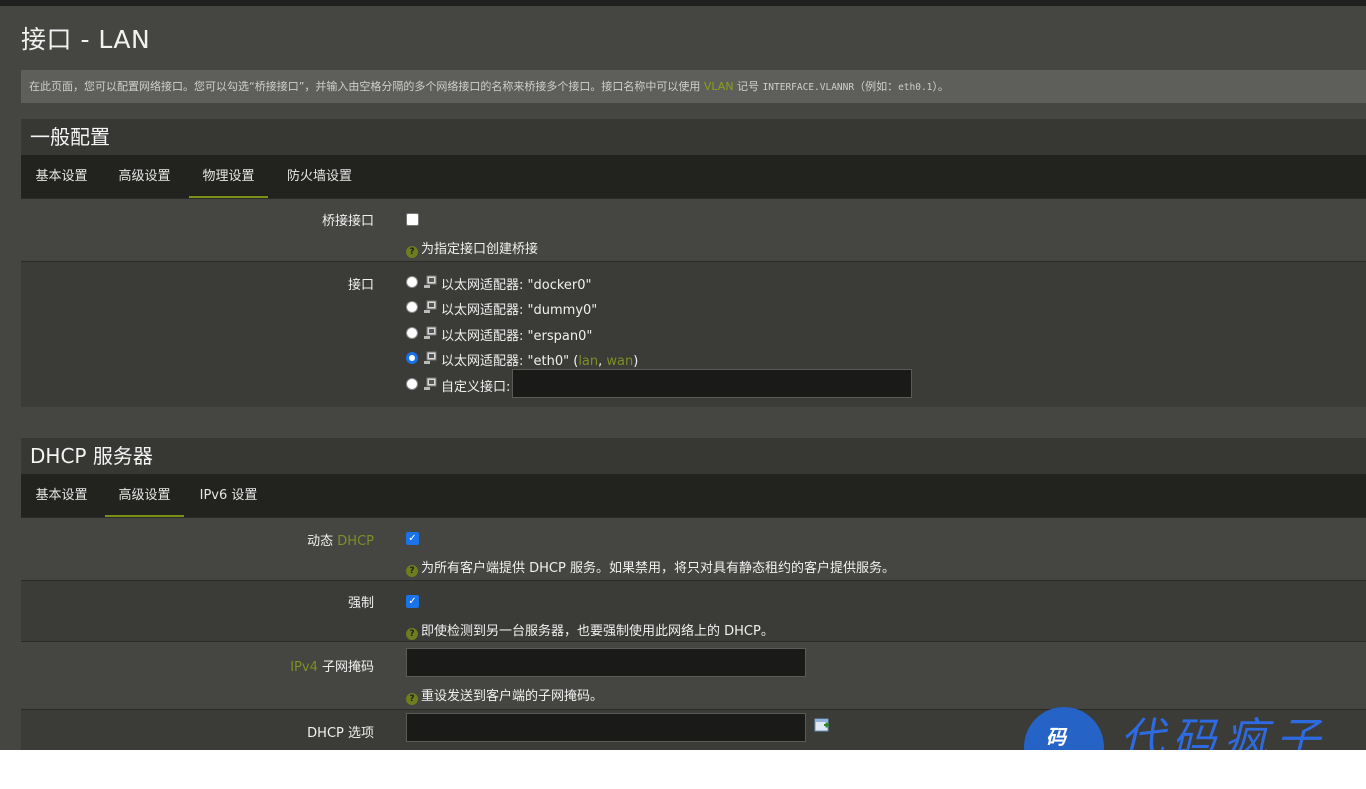 Image resolution: width=1366 pixels, height=789 pixels. What do you see at coordinates (940, 86) in the screenshot?
I see `description-text: ）。` at bounding box center [940, 86].